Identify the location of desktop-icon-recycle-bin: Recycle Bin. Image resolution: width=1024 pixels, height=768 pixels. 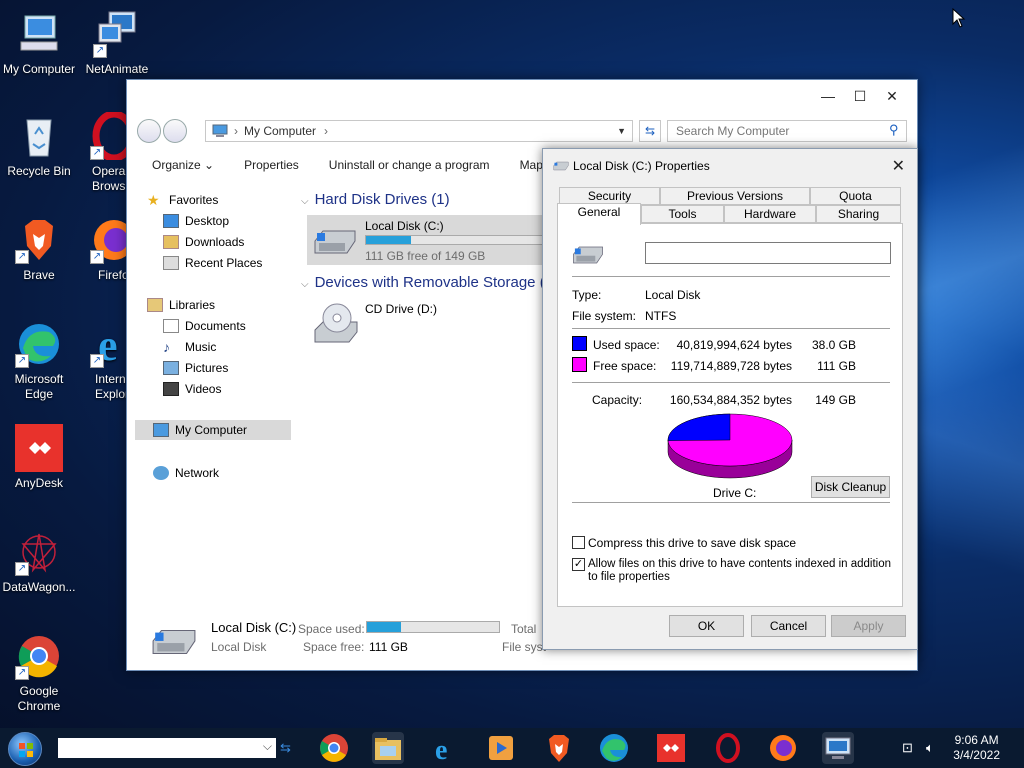
(39, 145).